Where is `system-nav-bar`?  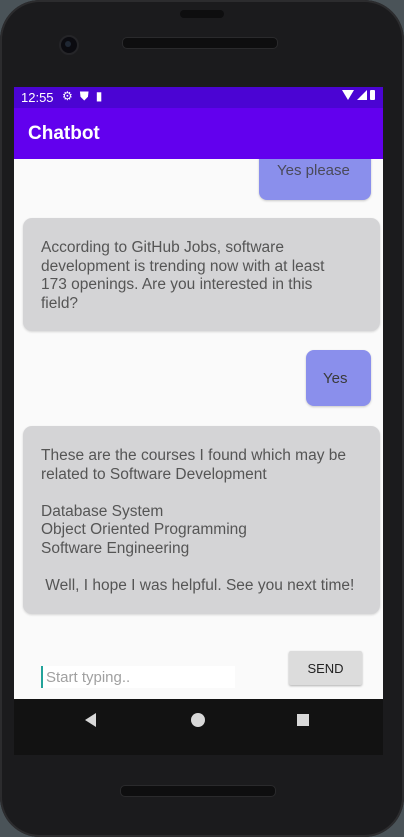
system-nav-bar is located at coordinates (198, 727).